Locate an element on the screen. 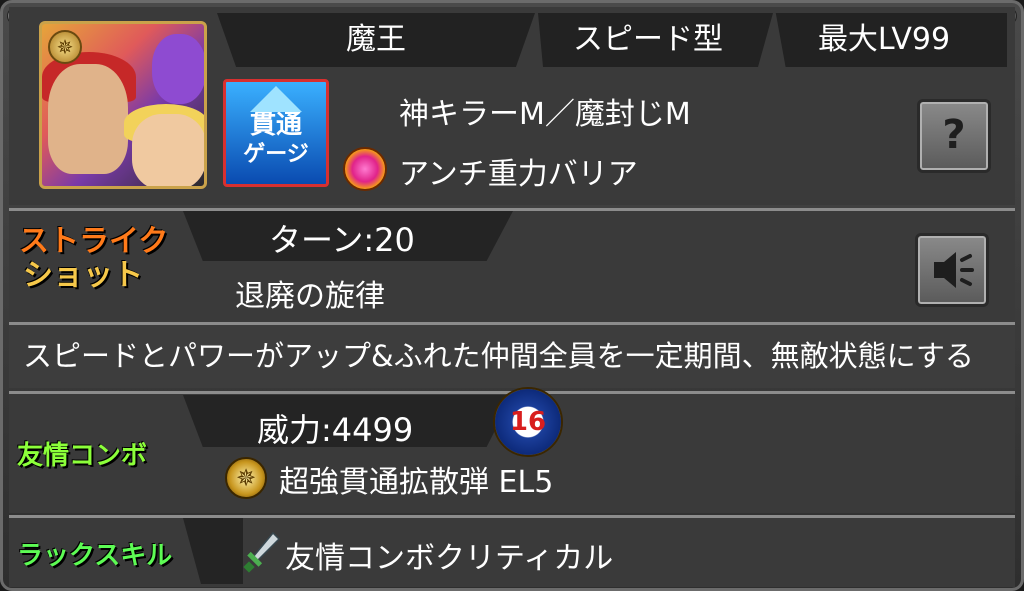 This screenshot has width=1024, height=591. sword-icon is located at coordinates (262, 552).